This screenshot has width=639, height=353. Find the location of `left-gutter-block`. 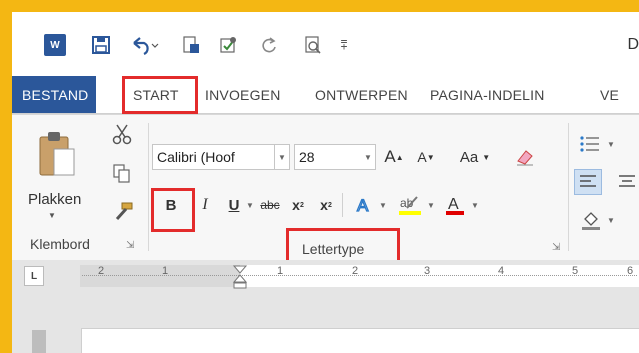

left-gutter-block is located at coordinates (39, 341).